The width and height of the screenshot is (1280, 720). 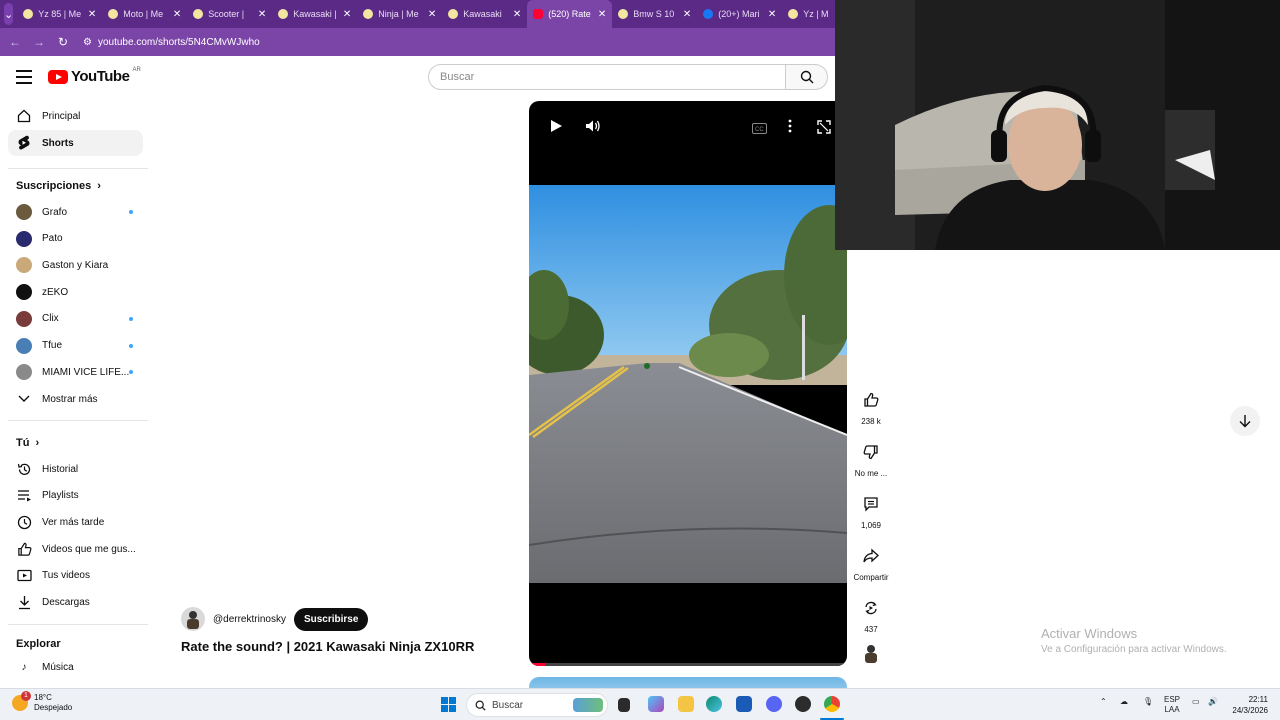 I want to click on url-field: ⚙ youtube.com/shorts/5N4CMvWJwho, so click(x=171, y=42).